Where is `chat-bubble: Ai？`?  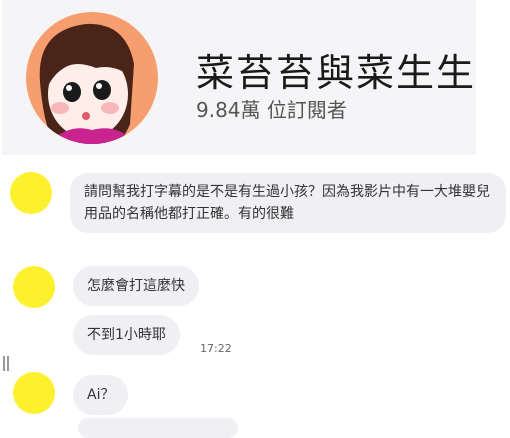
chat-bubble: Ai？ is located at coordinates (101, 395).